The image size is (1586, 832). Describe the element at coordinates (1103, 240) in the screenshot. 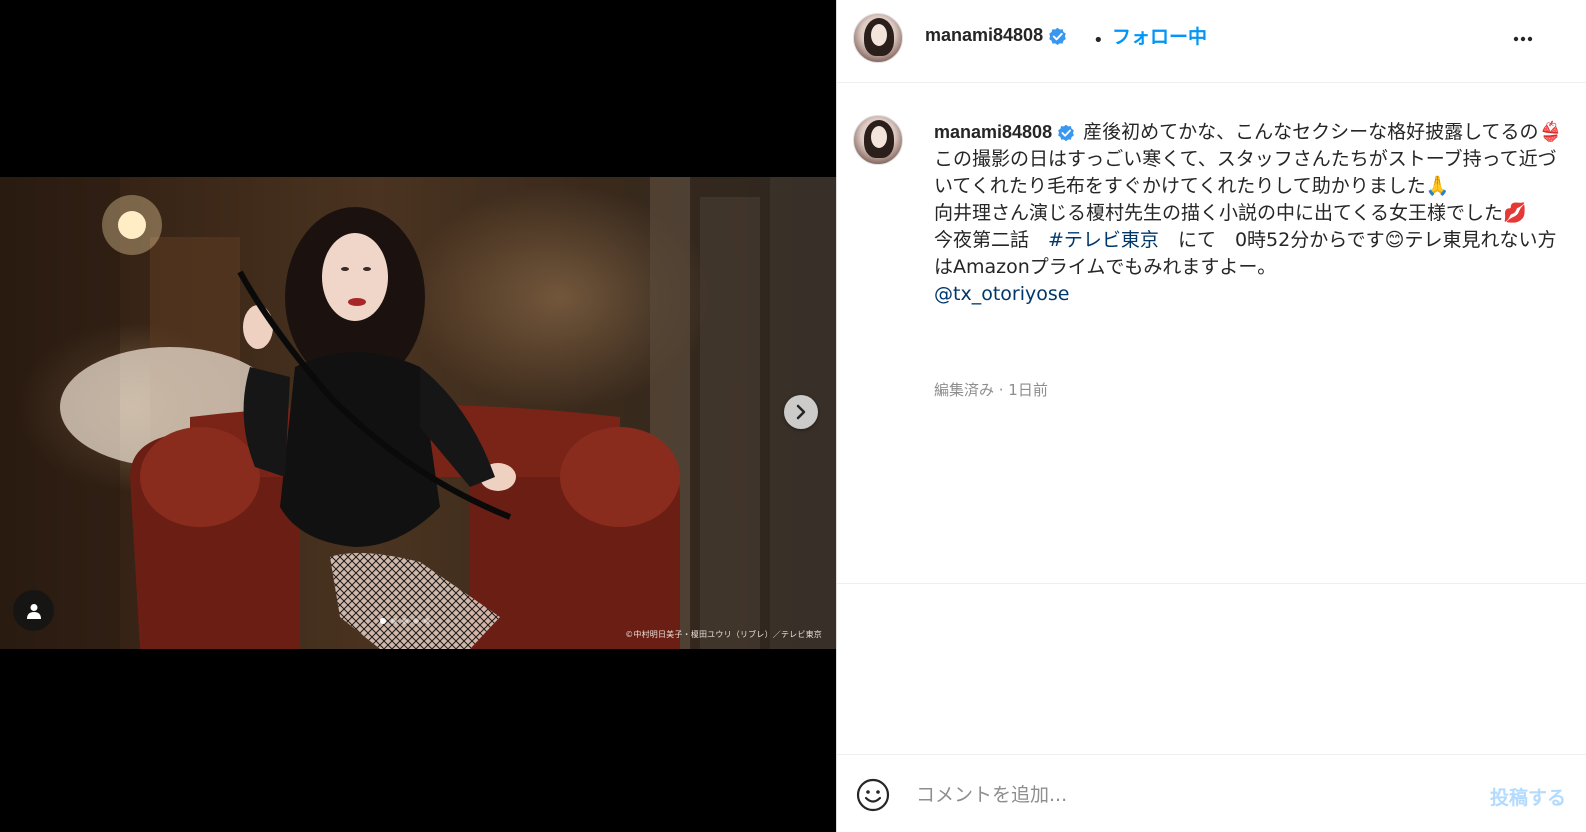

I see `hashtag-link: #テレビ東京` at that location.